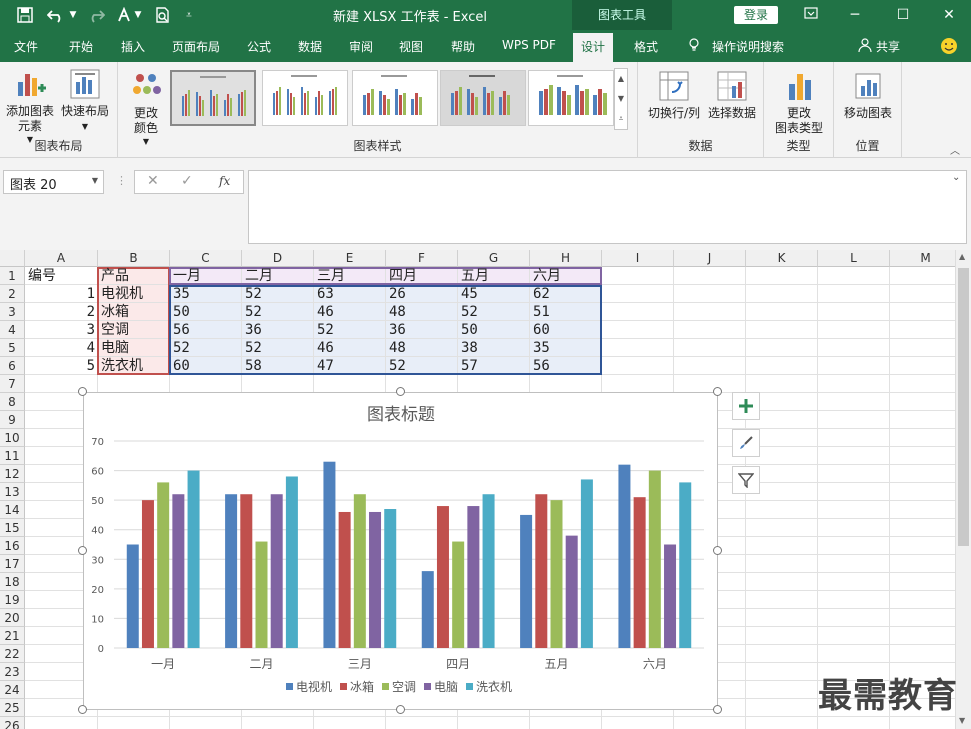  I want to click on tab-view: 视图, so click(411, 46).